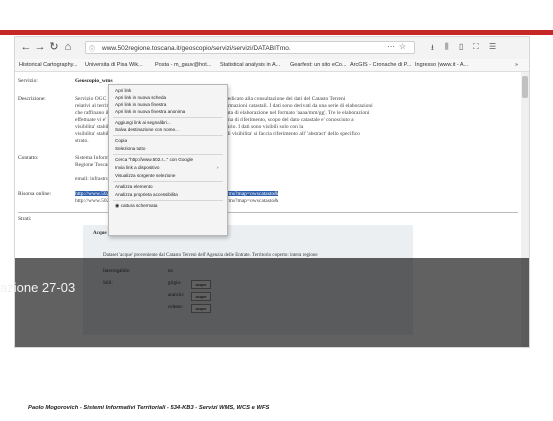  I want to click on menu-item: Apri link in nuova scheda, so click(140, 98).